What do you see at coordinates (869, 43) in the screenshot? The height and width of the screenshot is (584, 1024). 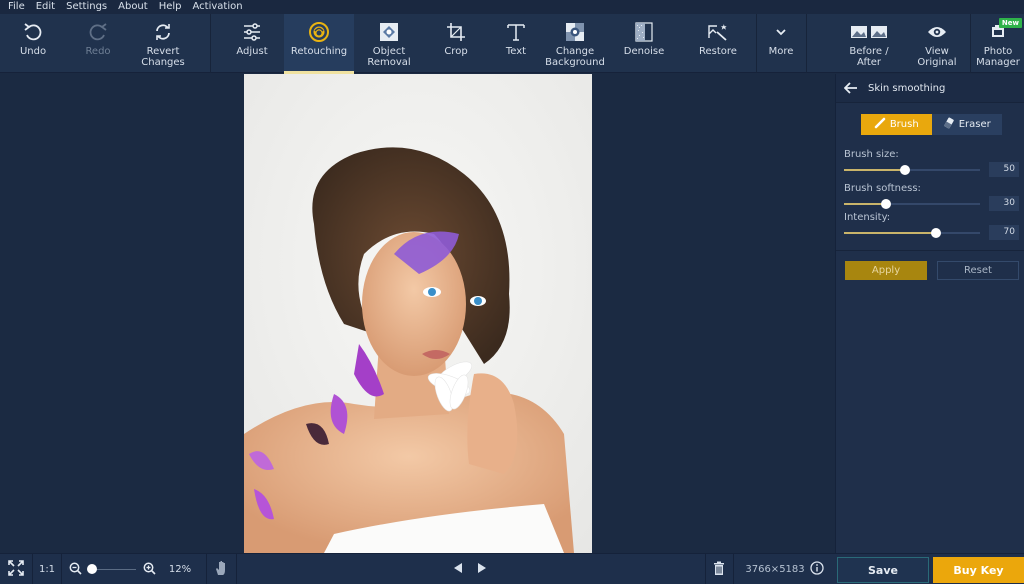 I see `before-after-button: Before / After` at bounding box center [869, 43].